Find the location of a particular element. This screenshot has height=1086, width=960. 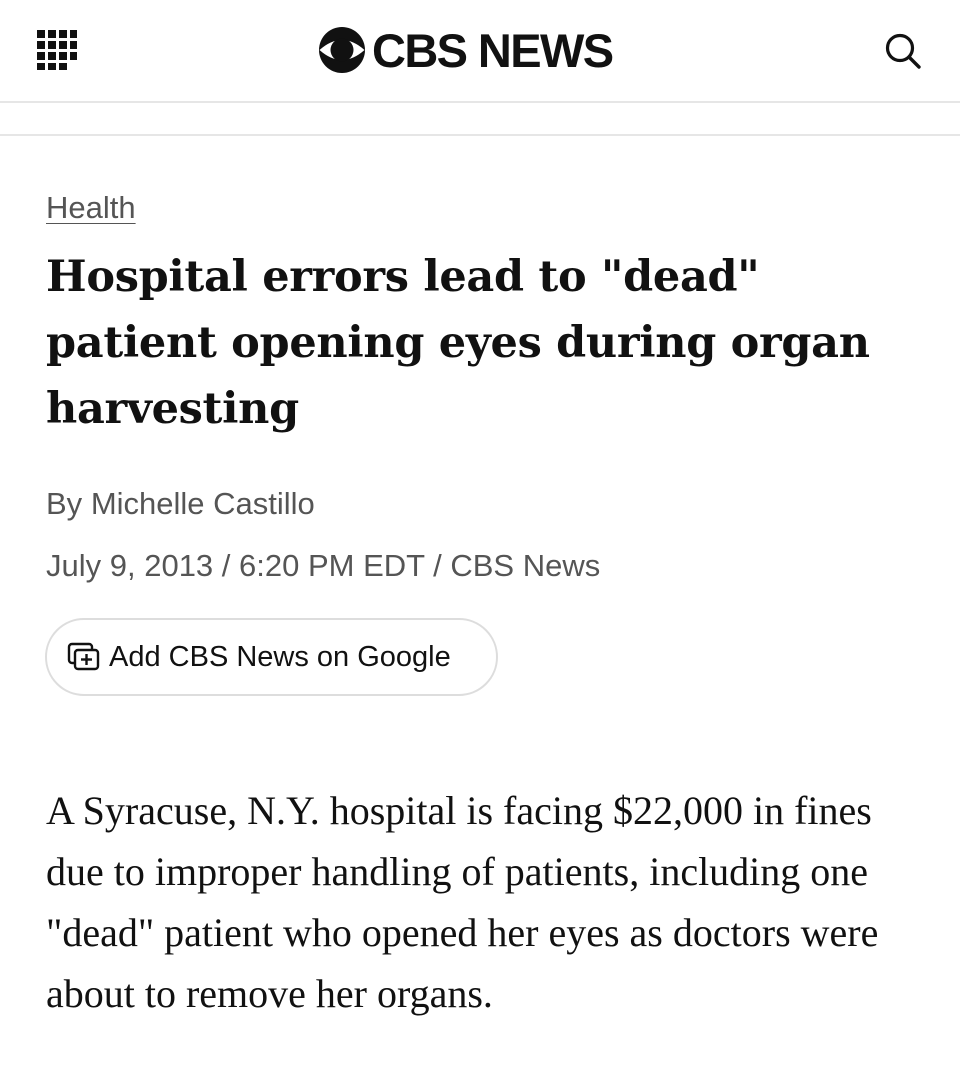

logo-wordmark: CBS NEWS is located at coordinates (493, 50).